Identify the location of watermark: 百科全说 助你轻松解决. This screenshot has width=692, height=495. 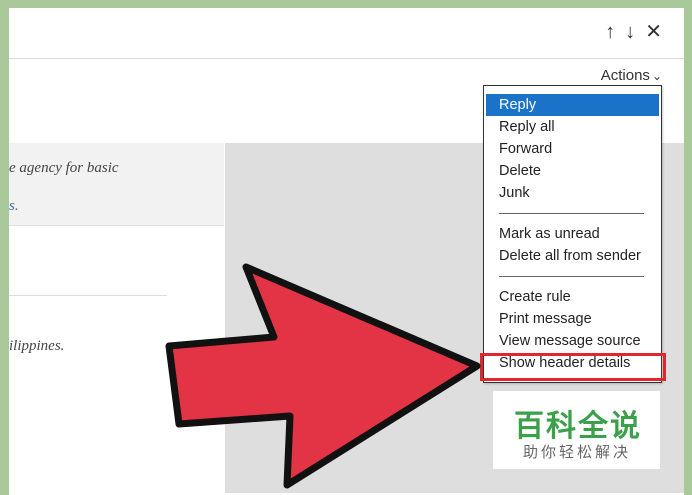
(576, 430).